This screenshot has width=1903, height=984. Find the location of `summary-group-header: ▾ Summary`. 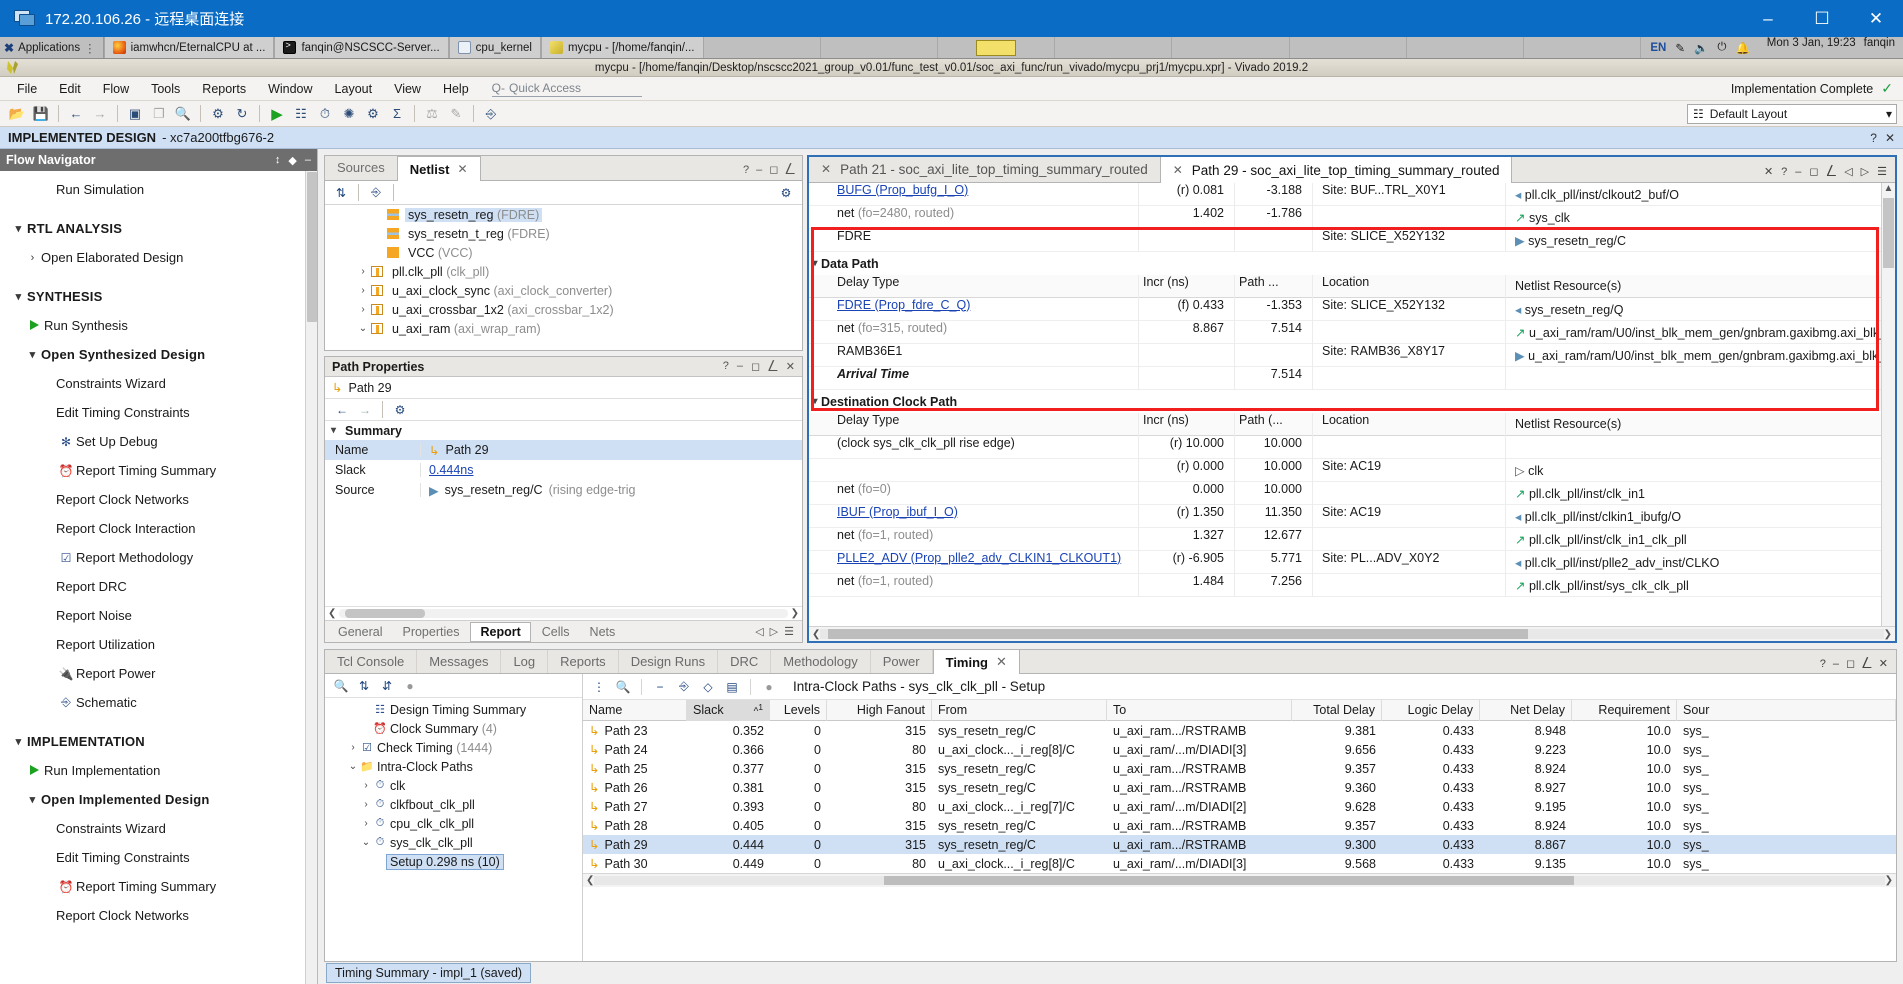

summary-group-header: ▾ Summary is located at coordinates (563, 430).